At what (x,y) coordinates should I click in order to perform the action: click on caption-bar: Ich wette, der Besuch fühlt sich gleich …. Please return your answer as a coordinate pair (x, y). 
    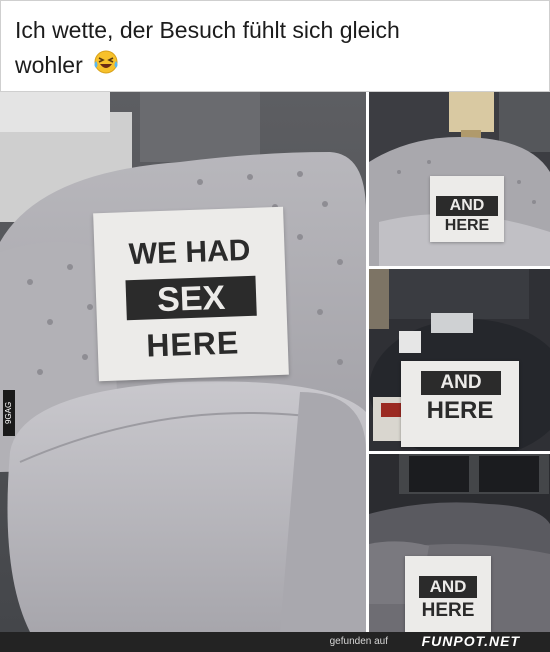
    Looking at the image, I should click on (275, 46).